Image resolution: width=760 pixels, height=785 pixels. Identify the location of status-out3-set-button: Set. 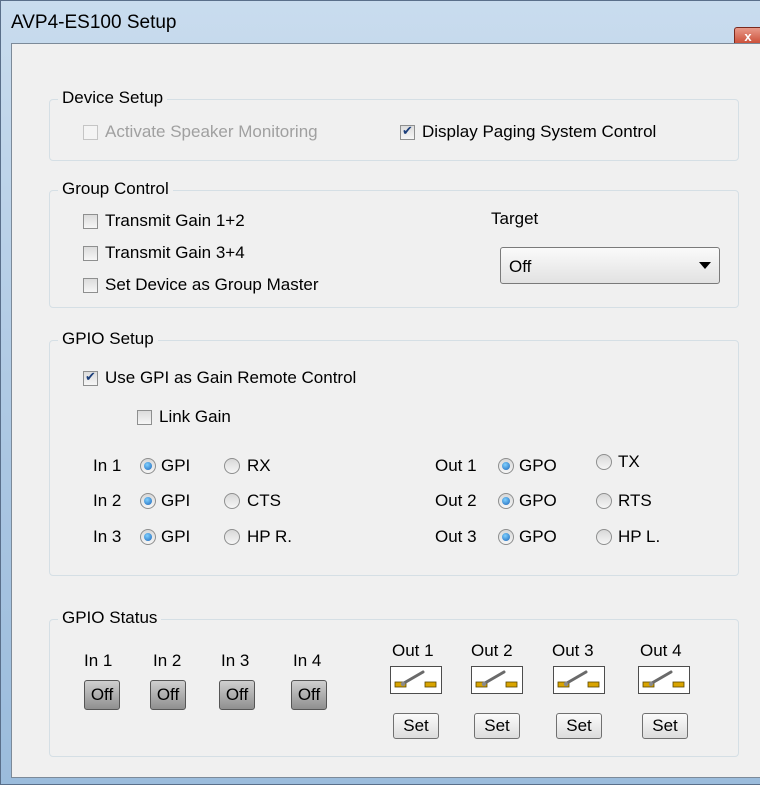
(579, 726).